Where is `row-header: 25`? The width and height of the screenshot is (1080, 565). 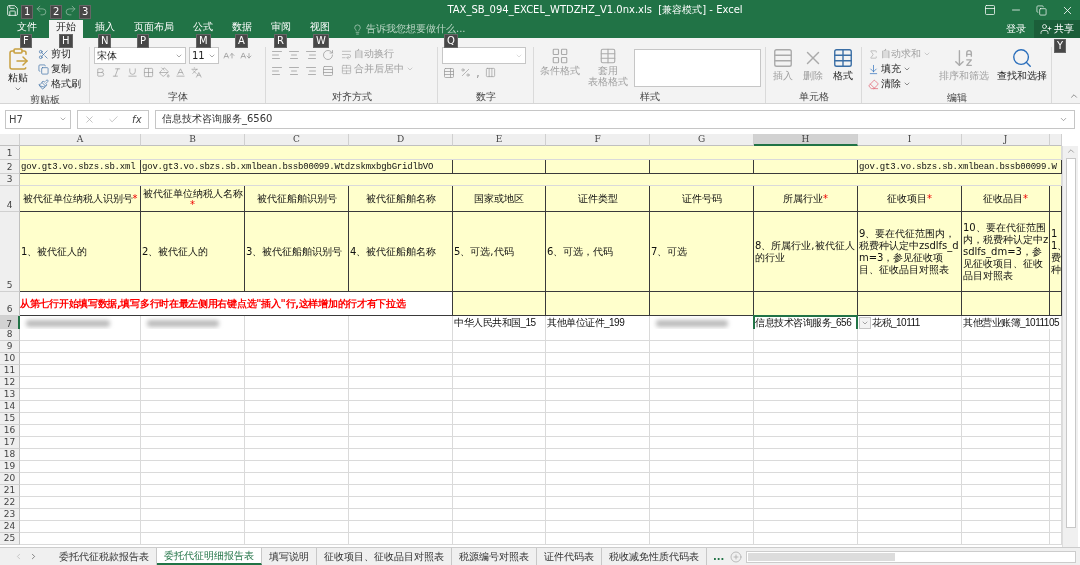
row-header: 25 is located at coordinates (10, 539).